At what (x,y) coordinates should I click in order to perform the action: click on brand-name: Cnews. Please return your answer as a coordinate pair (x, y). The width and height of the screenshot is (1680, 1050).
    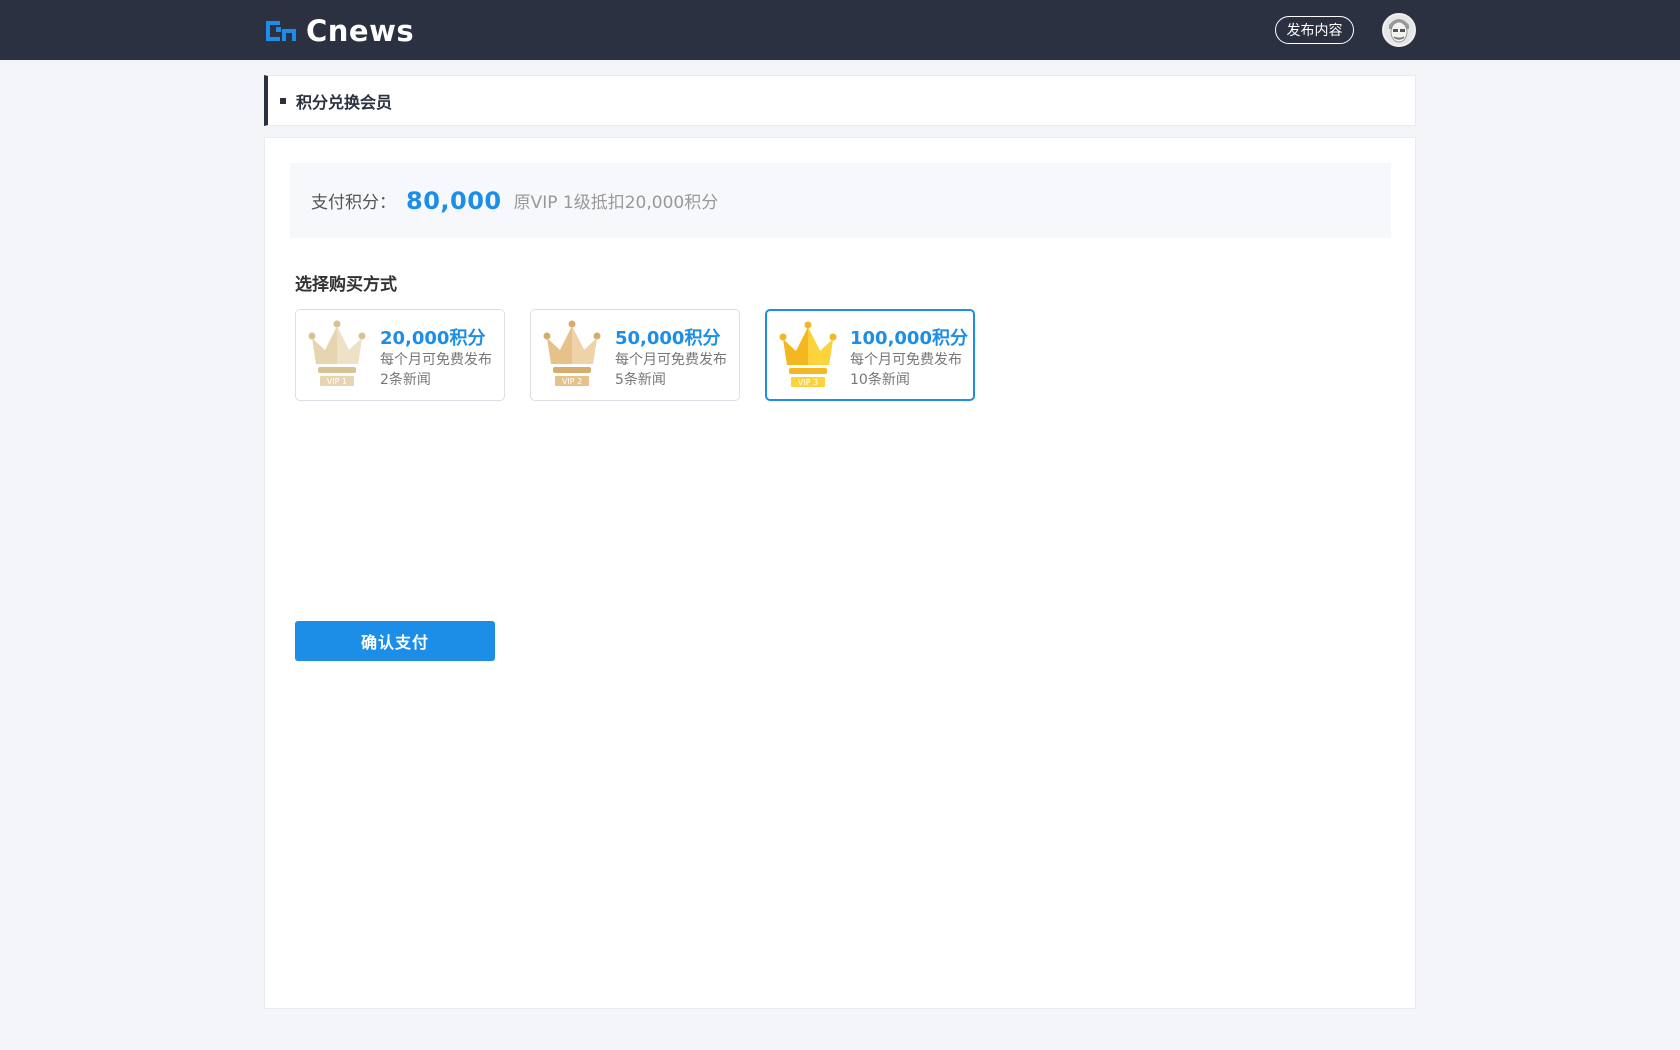
    Looking at the image, I should click on (360, 31).